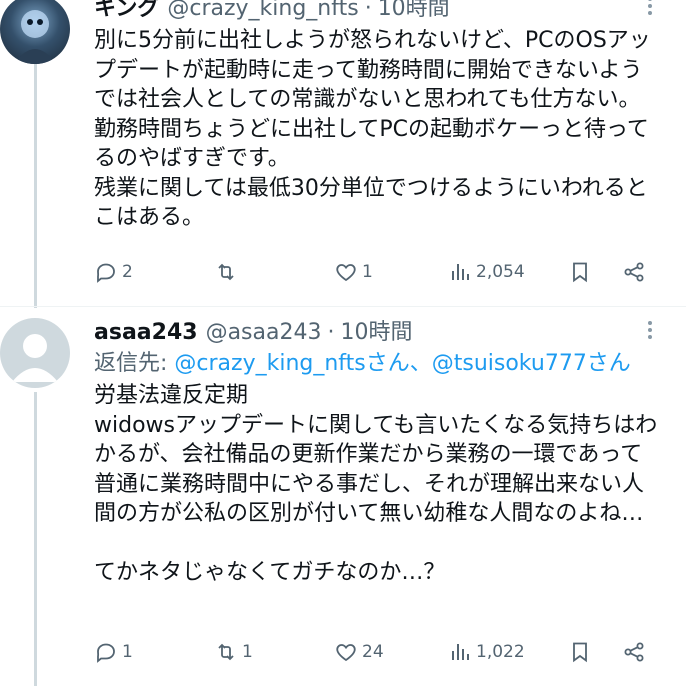  Describe the element at coordinates (35, 358) in the screenshot. I see `default-avatar-icon` at that location.